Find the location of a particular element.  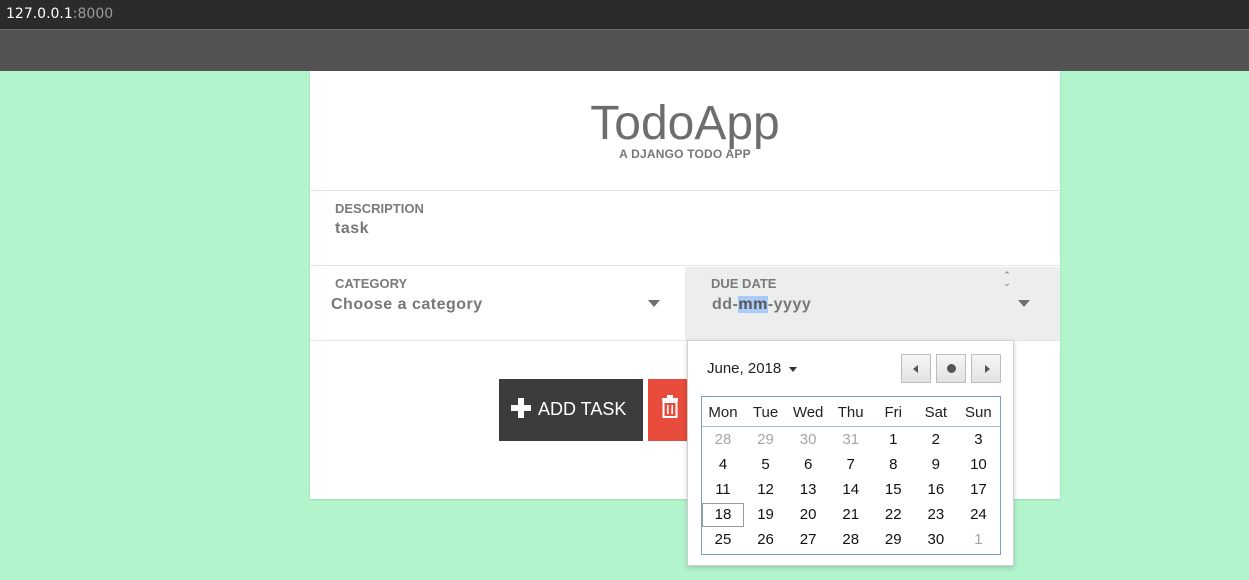

add-task-button: ADD TASK is located at coordinates (571, 410).